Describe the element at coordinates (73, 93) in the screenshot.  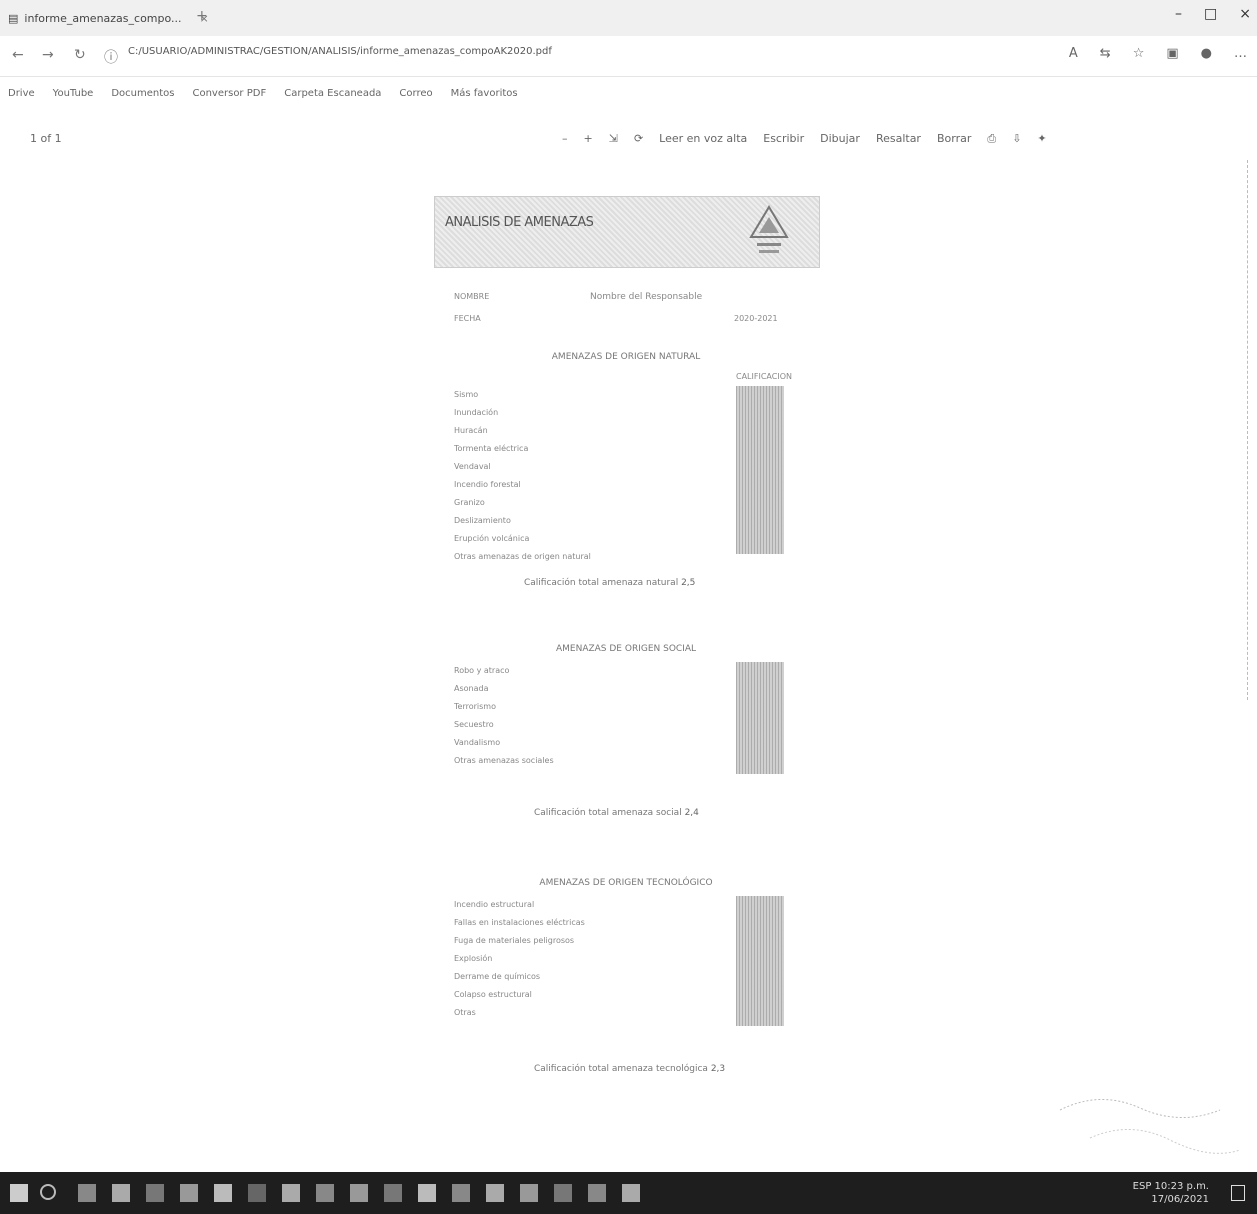
I see `bookmark-item: YouTube` at that location.